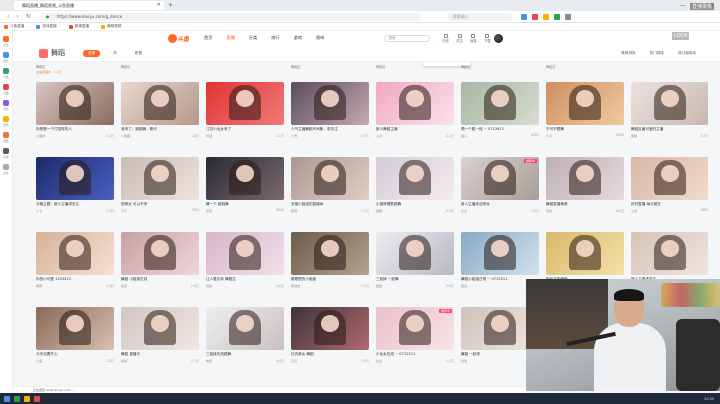 The image size is (720, 404). I want to click on room-card: 安徽小姐姐的直播间 晓晓 1.2万, so click(330, 185).